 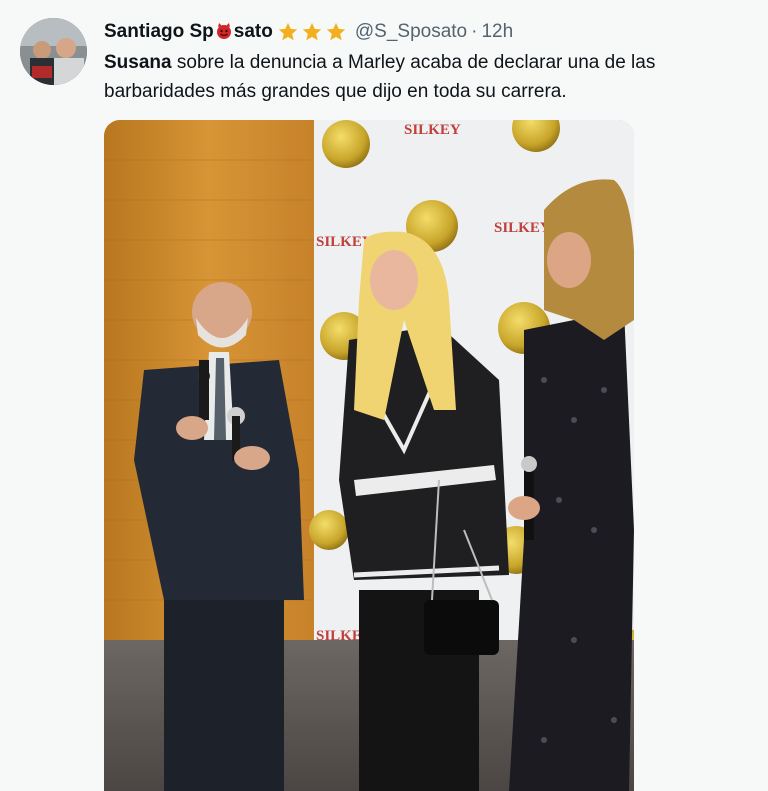 I want to click on devil-emoji-icon, so click(x=224, y=31).